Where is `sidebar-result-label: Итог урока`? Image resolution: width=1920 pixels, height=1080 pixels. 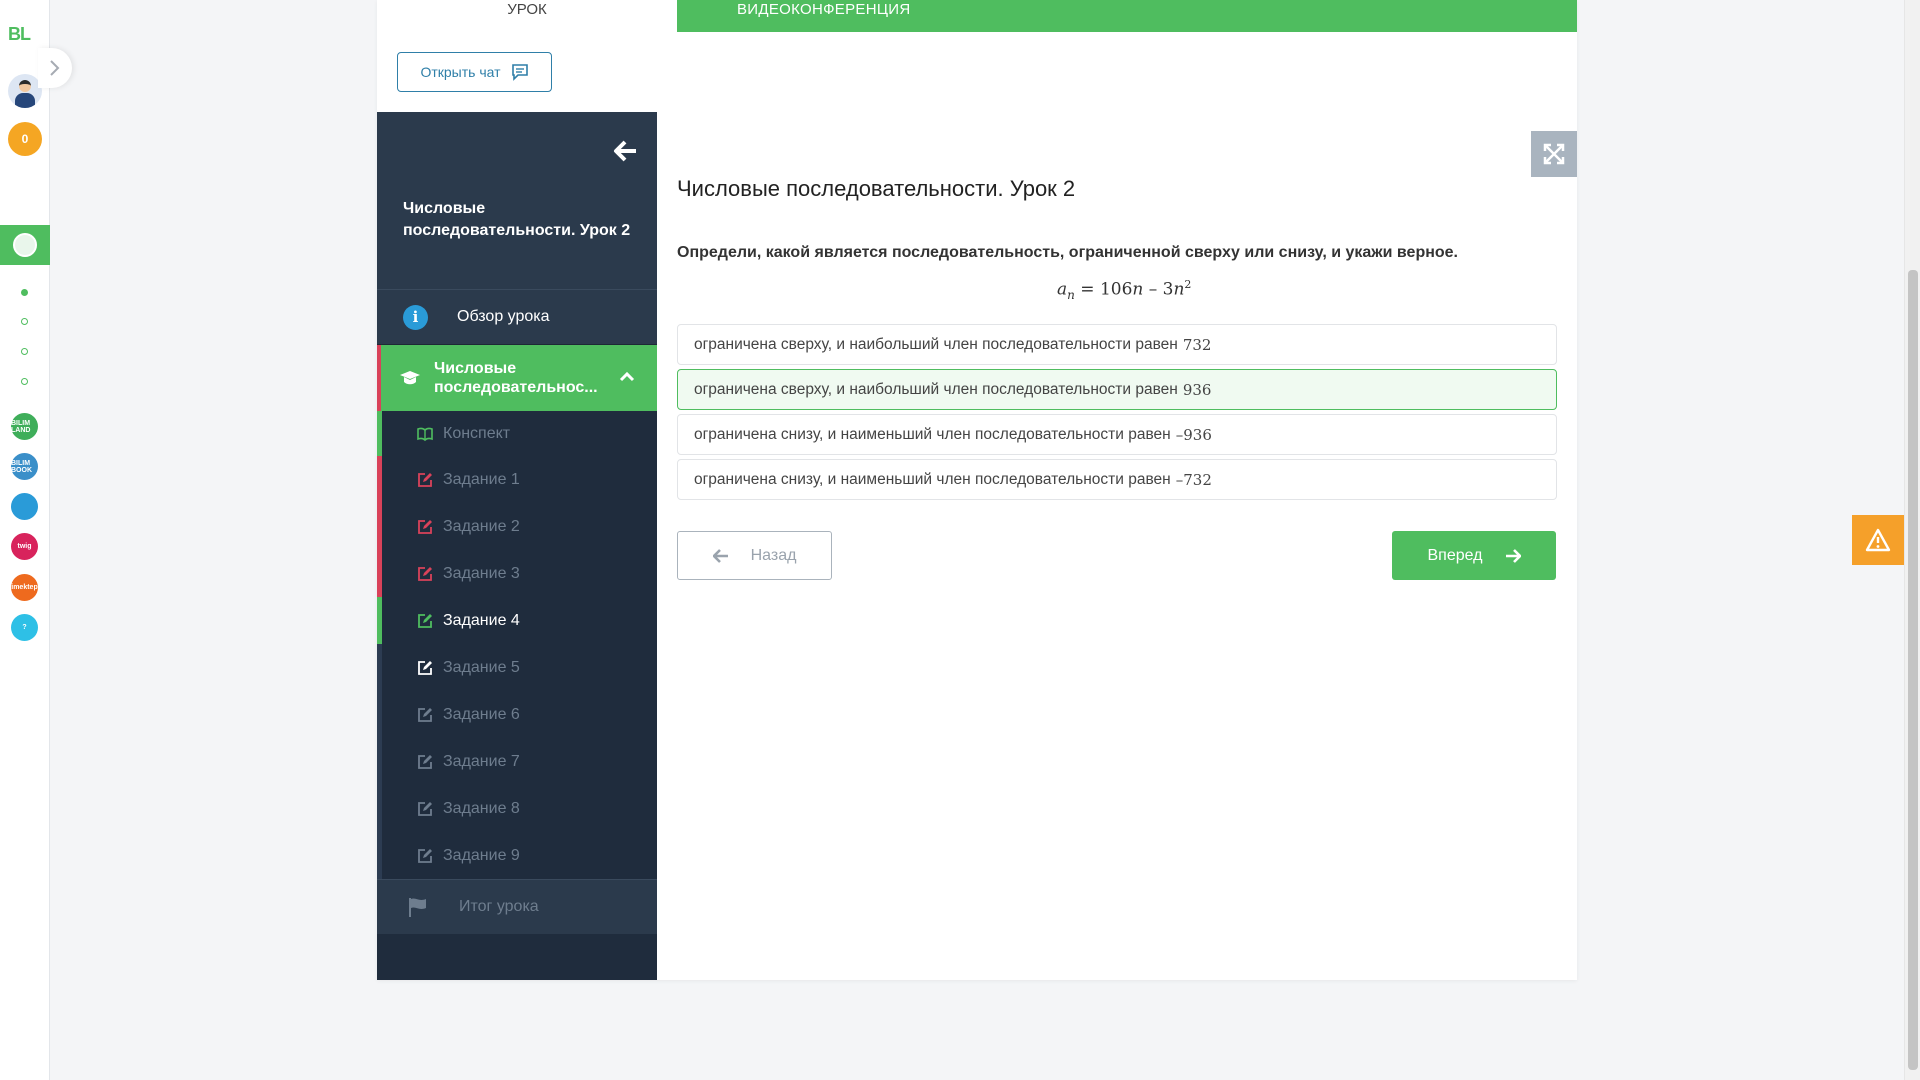 sidebar-result-label: Итог урока is located at coordinates (499, 906).